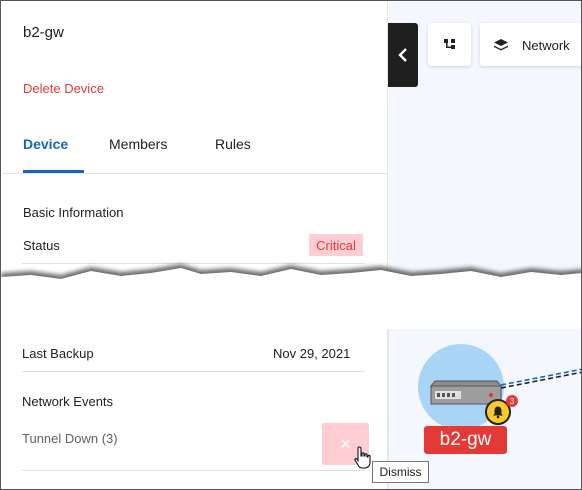 This screenshot has height=490, width=582. I want to click on topology-layout-button, so click(449, 44).